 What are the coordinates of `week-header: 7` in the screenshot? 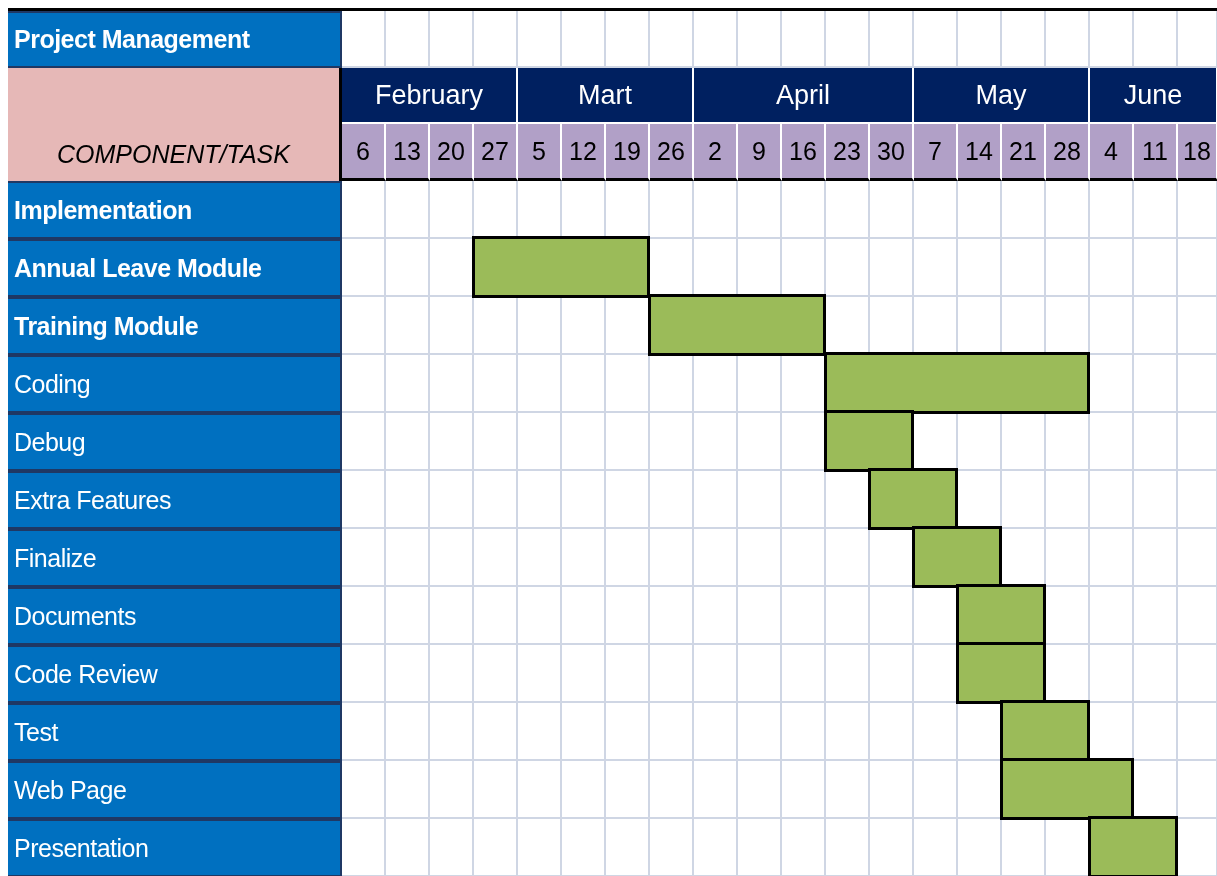 It's located at (936, 152).